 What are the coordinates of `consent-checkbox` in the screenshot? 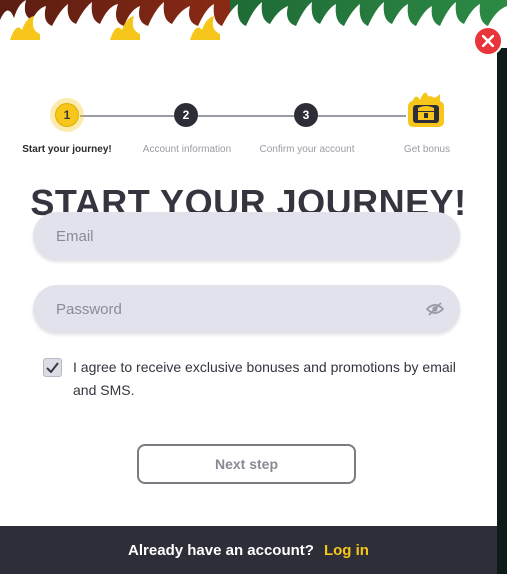 It's located at (52, 367).